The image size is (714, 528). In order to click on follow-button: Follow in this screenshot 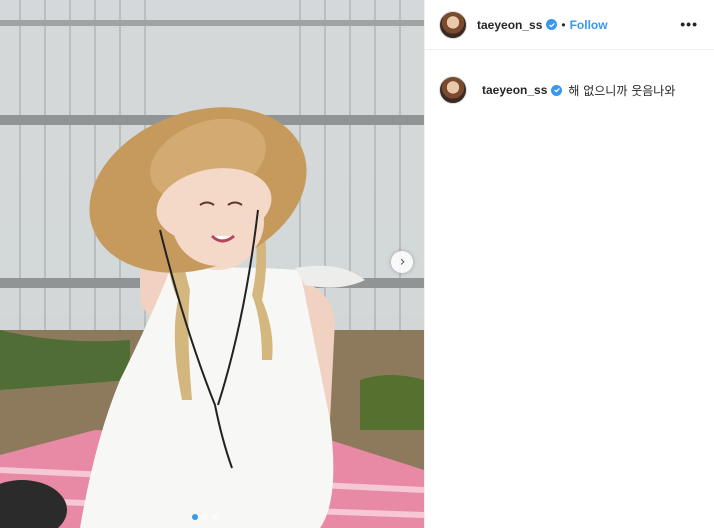, I will do `click(589, 25)`.